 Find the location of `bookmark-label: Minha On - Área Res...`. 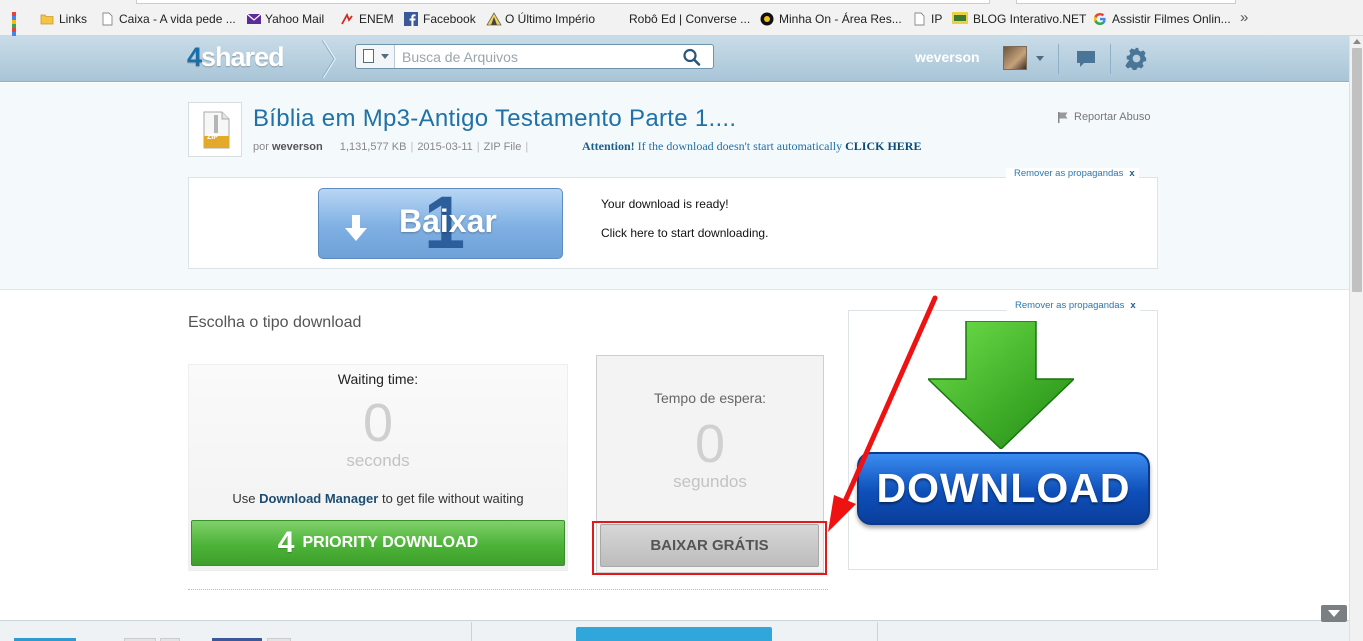

bookmark-label: Minha On - Área Res... is located at coordinates (840, 19).